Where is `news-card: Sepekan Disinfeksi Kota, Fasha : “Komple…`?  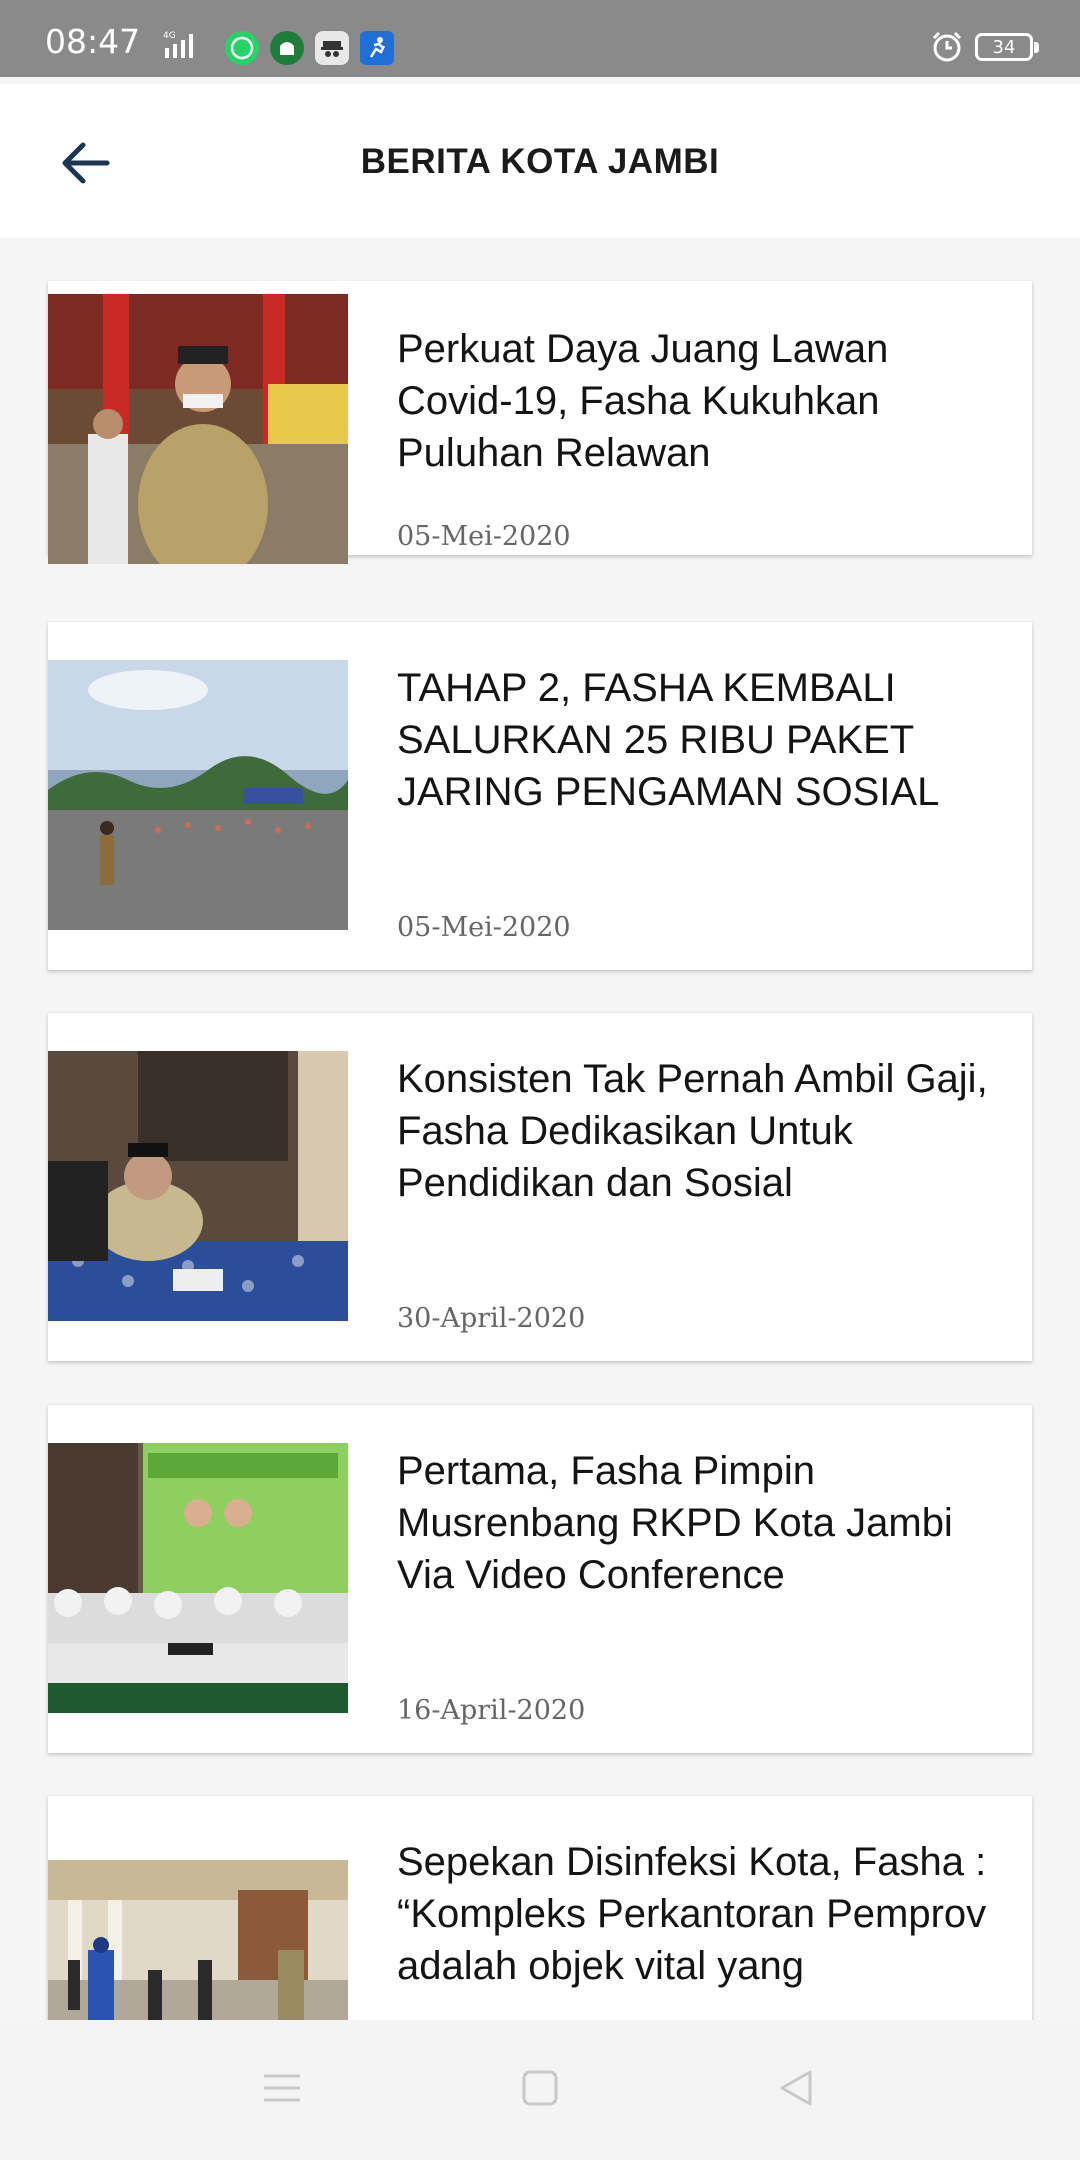 news-card: Sepekan Disinfeksi Kota, Fasha : “Komple… is located at coordinates (540, 1908).